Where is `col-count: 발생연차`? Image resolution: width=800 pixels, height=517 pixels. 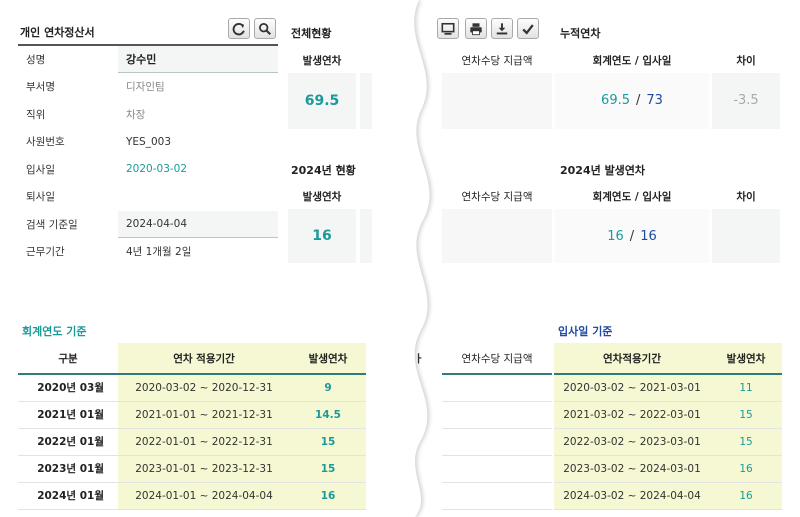
col-count: 발생연차 is located at coordinates (328, 359).